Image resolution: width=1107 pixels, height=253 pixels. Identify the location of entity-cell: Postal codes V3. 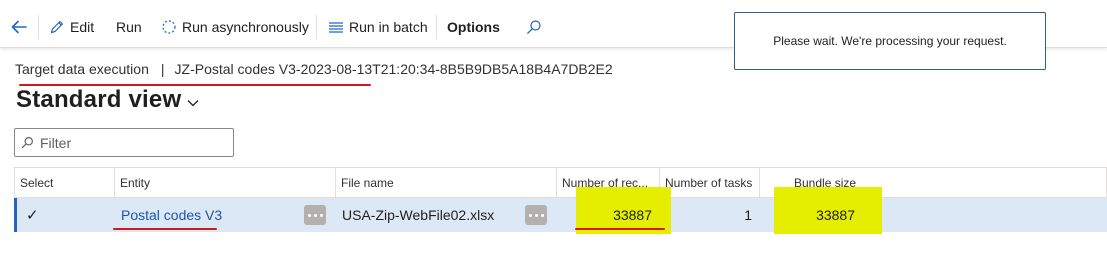
(211, 215).